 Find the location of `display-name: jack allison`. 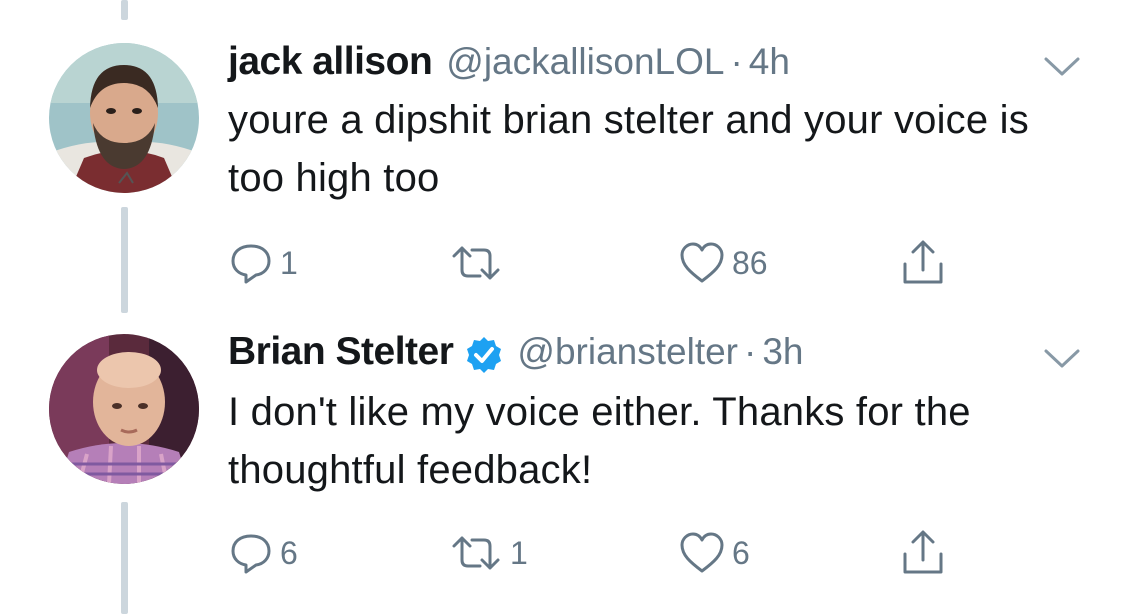

display-name: jack allison is located at coordinates (330, 62).